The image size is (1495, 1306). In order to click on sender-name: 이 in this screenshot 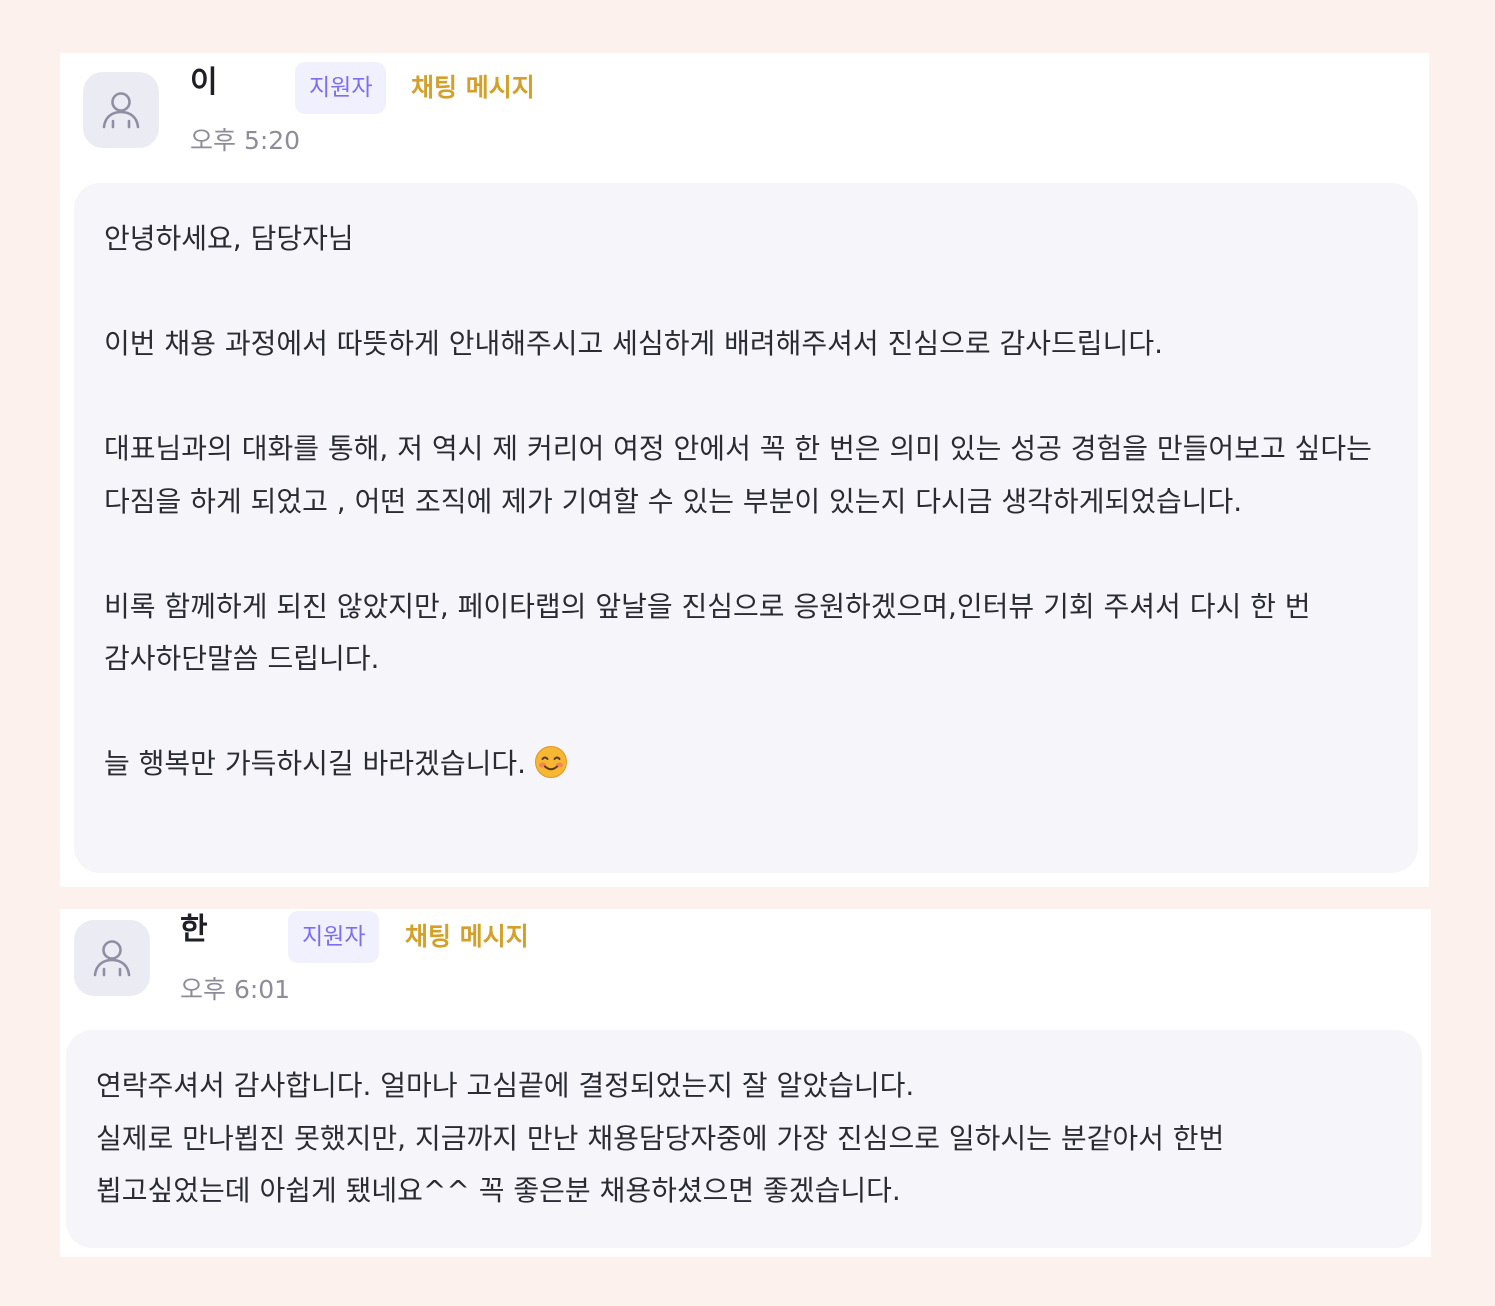, I will do `click(204, 82)`.